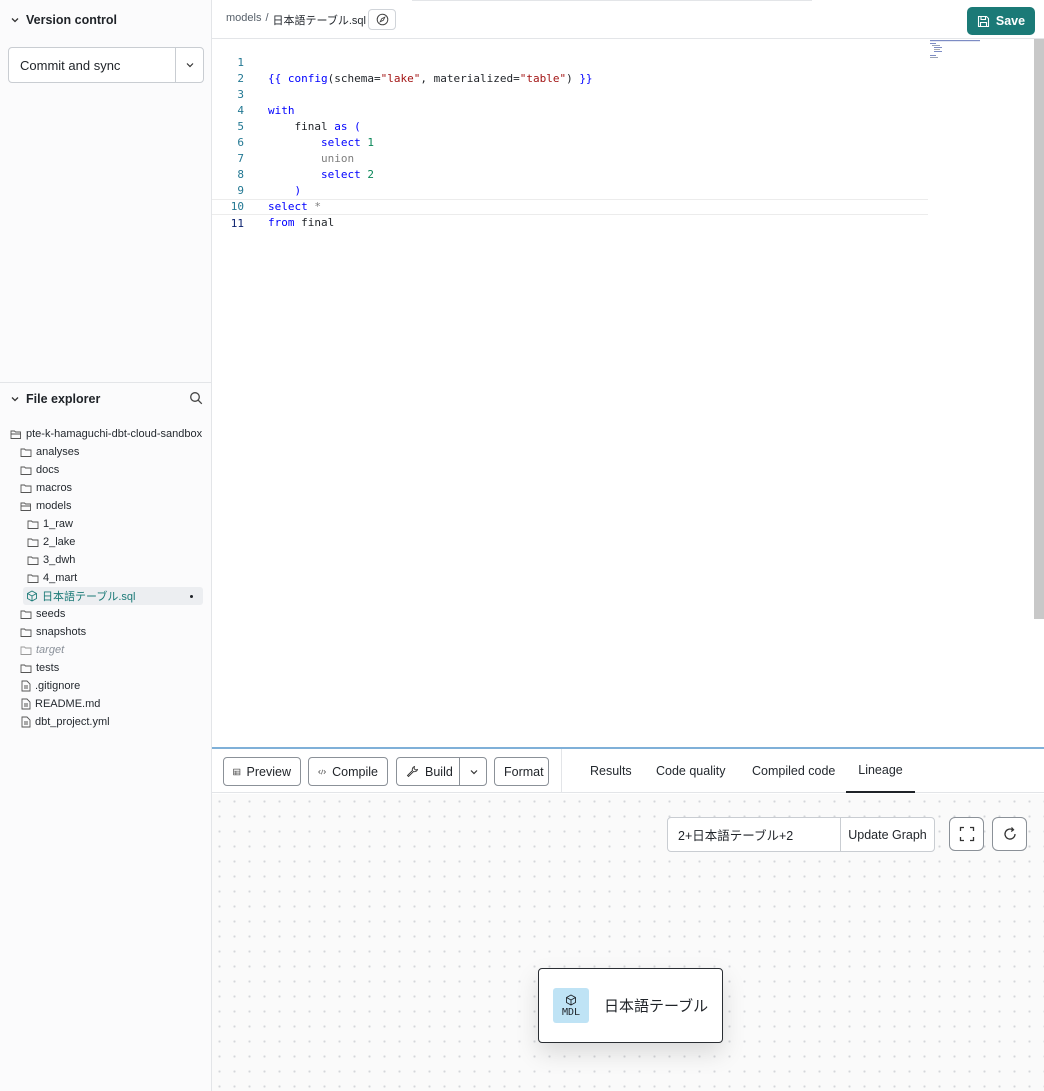 This screenshot has width=1044, height=1091. What do you see at coordinates (611, 771) in the screenshot?
I see `tab-results: Results` at bounding box center [611, 771].